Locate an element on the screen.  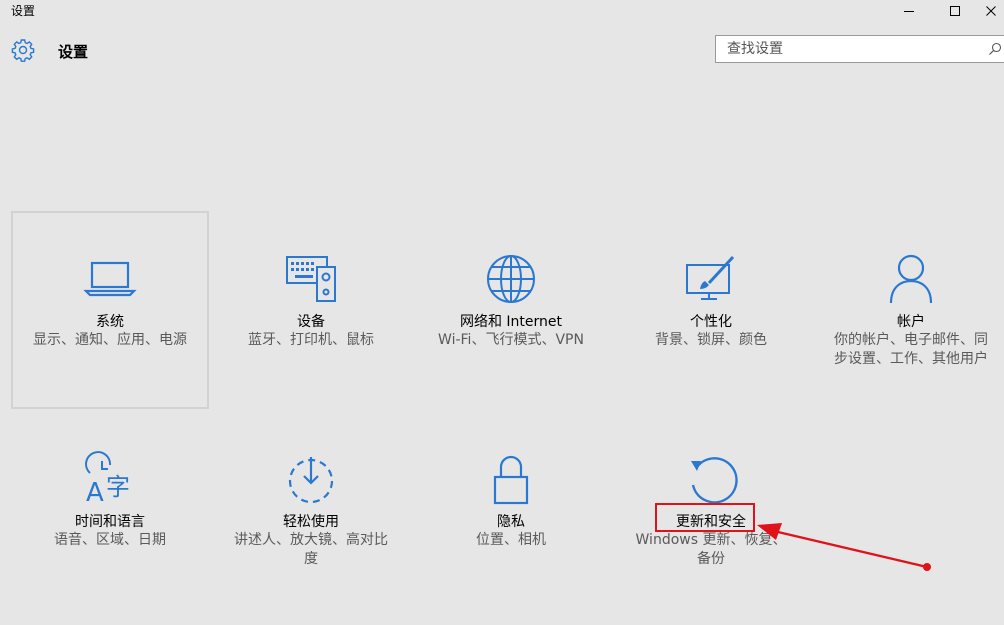
tile-label: 系统 is located at coordinates (110, 322).